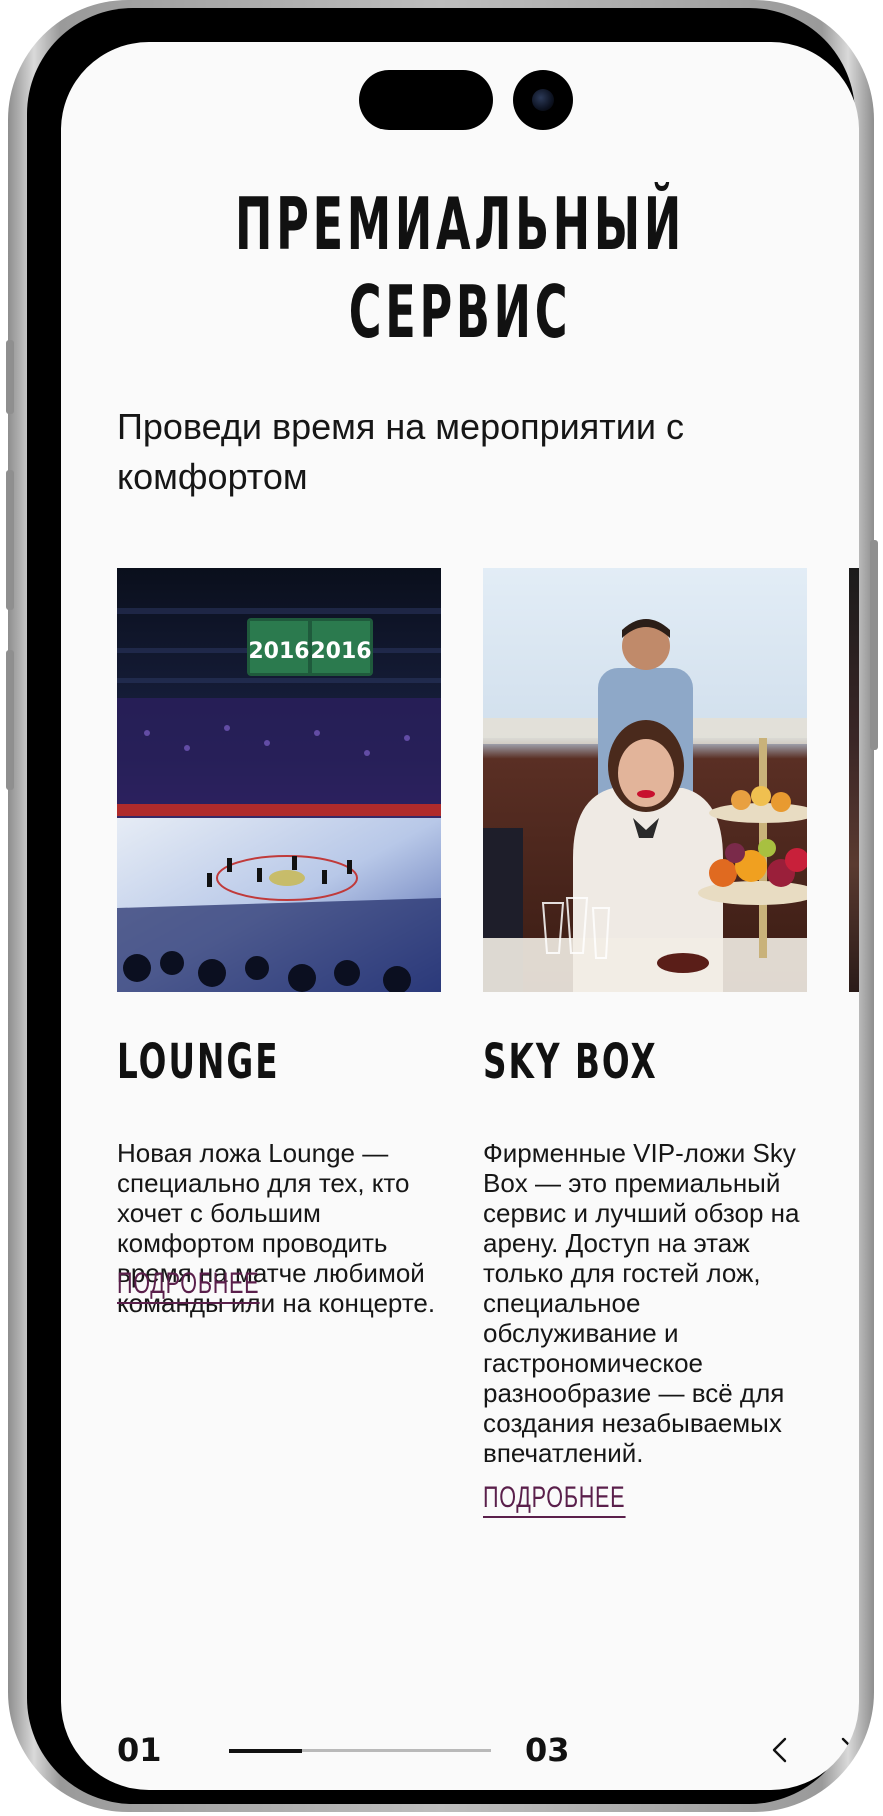 The height and width of the screenshot is (1816, 883). What do you see at coordinates (426, 100) in the screenshot?
I see `dynamic-island` at bounding box center [426, 100].